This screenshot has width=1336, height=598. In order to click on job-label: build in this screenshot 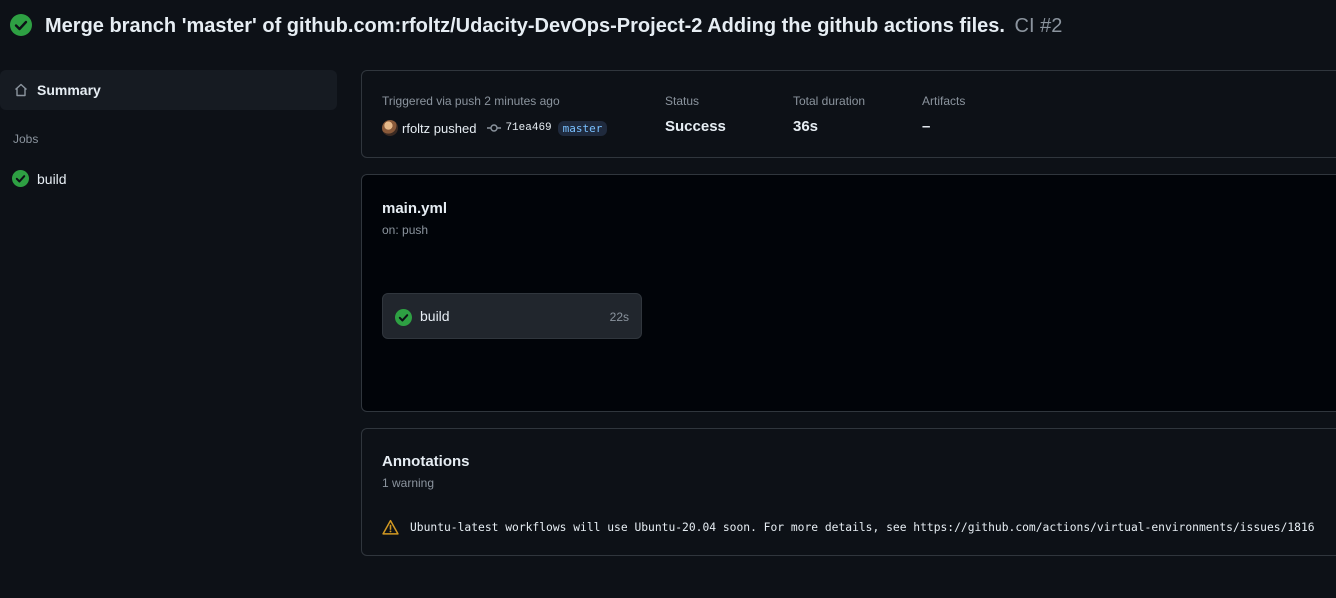, I will do `click(435, 316)`.